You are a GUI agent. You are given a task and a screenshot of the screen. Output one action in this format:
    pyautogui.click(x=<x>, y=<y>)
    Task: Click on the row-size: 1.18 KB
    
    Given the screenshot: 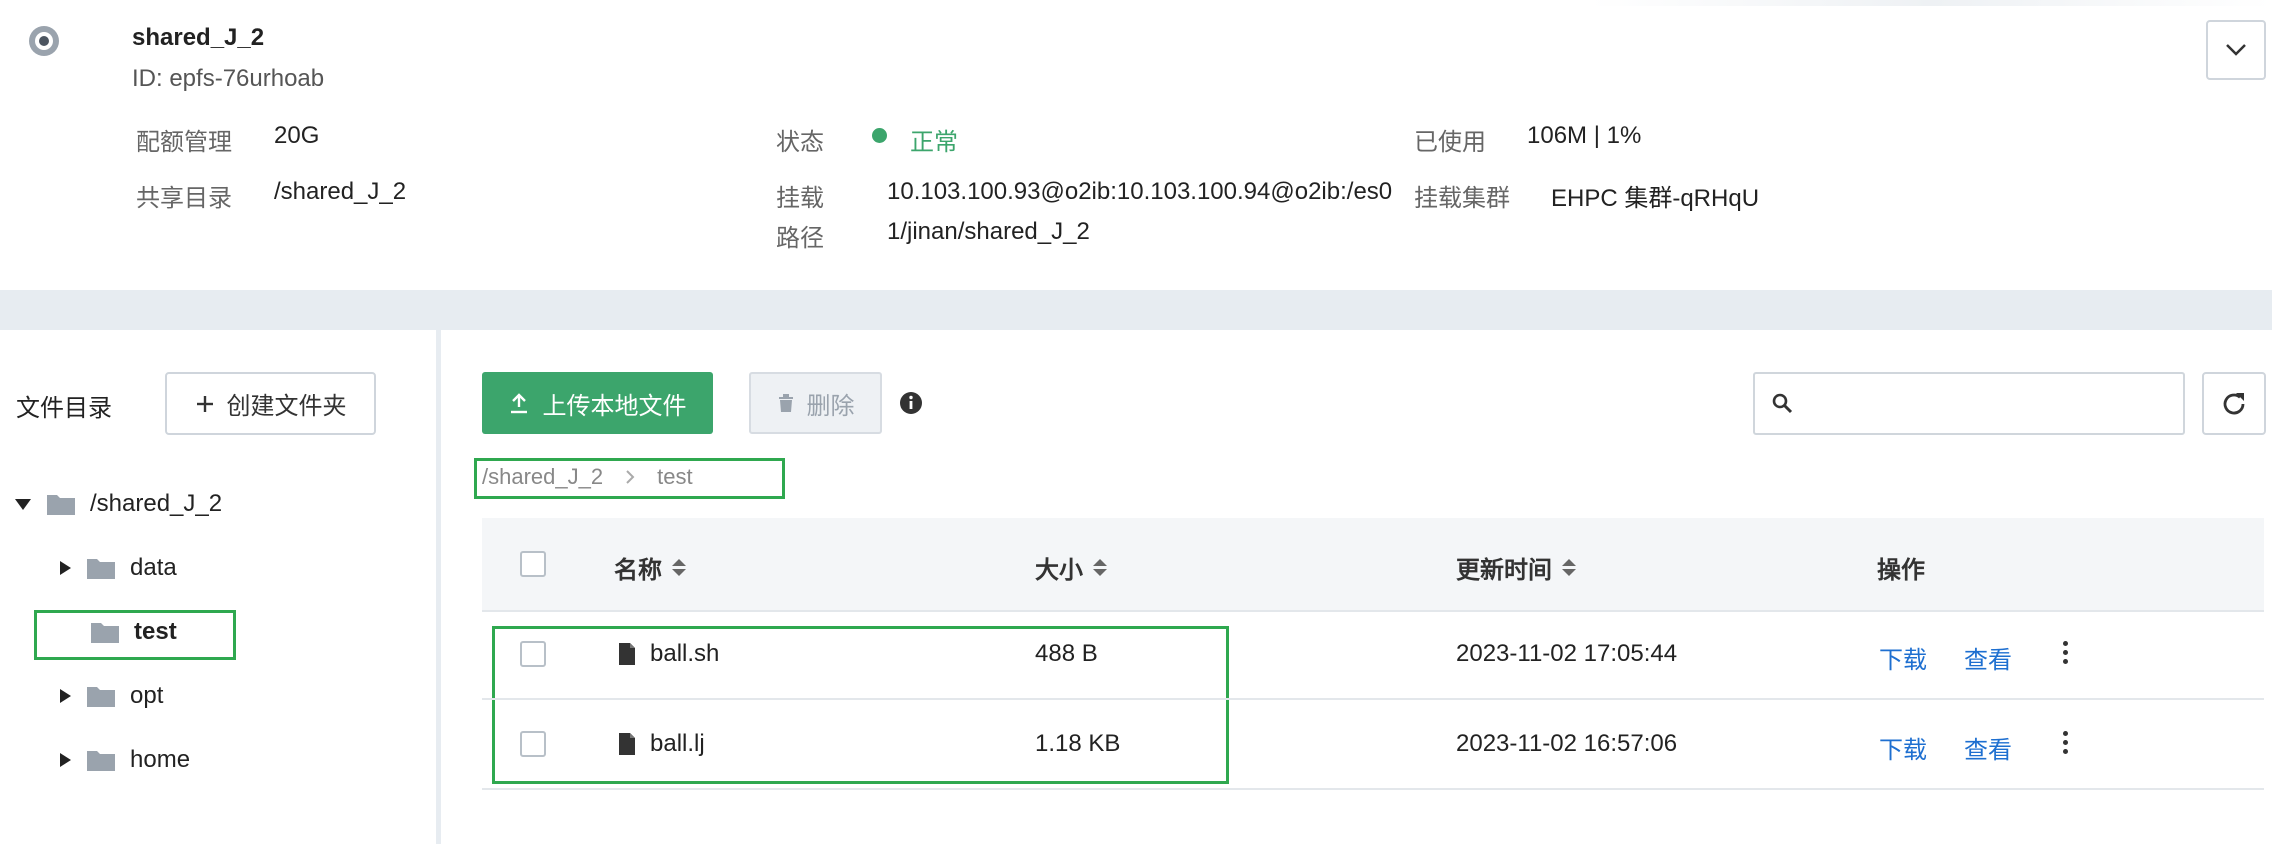 What is the action you would take?
    pyautogui.click(x=1078, y=743)
    